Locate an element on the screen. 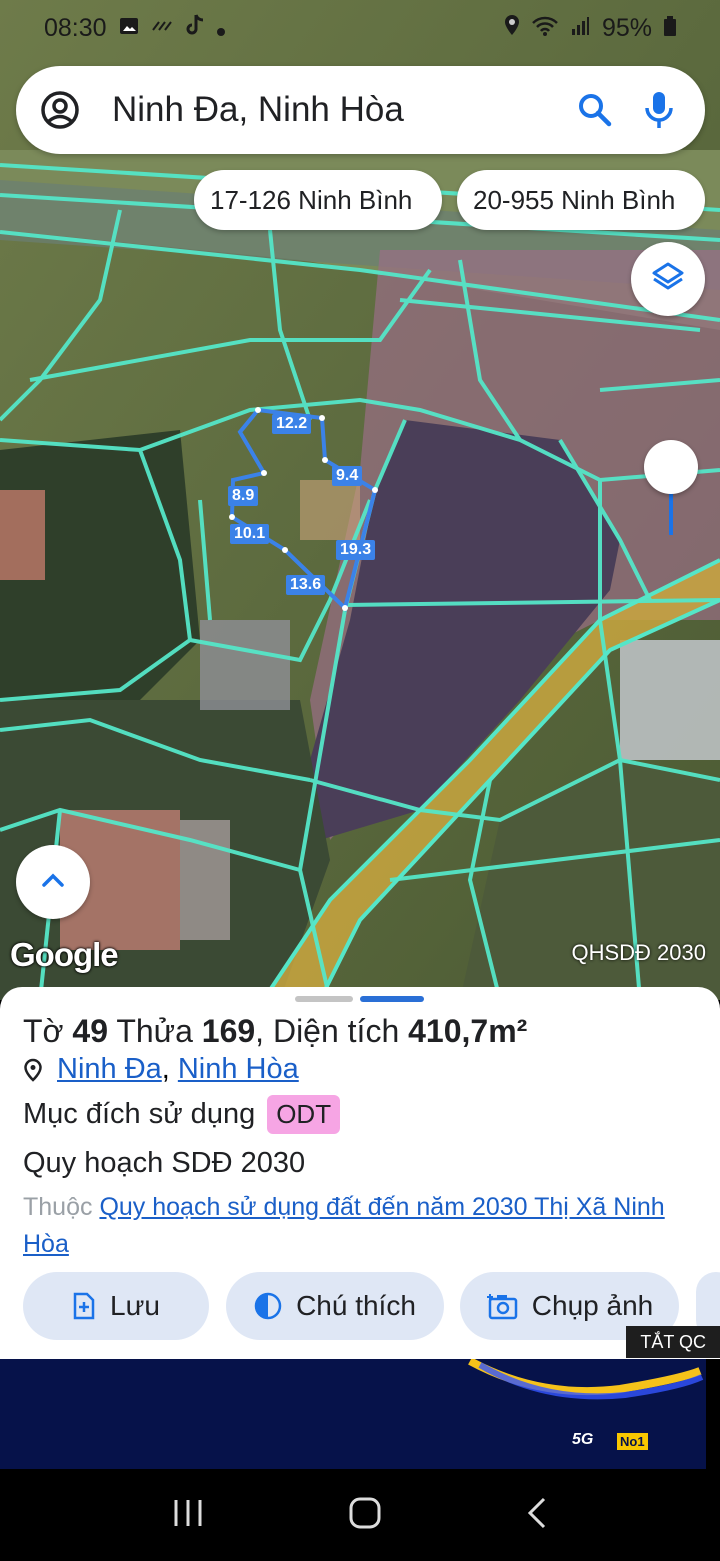  edge-length-label: 19.3 is located at coordinates (356, 550).